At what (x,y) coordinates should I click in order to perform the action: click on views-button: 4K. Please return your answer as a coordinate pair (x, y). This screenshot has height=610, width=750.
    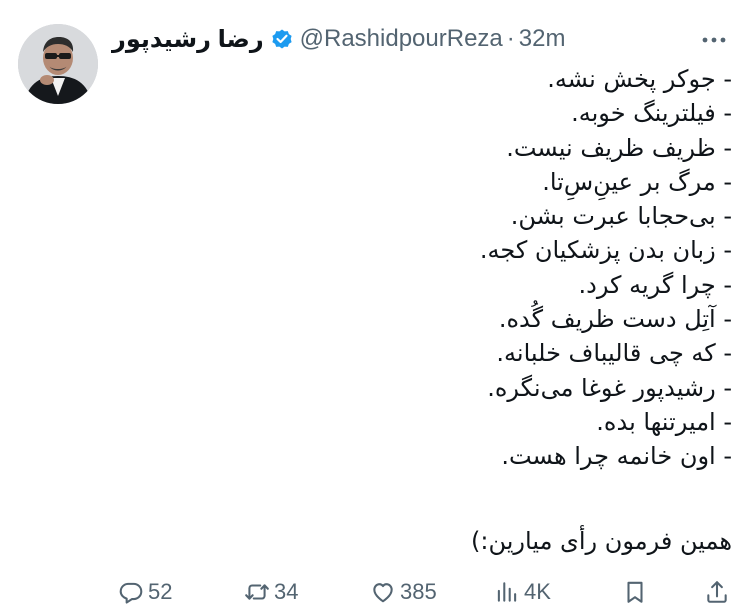
    Looking at the image, I should click on (522, 592).